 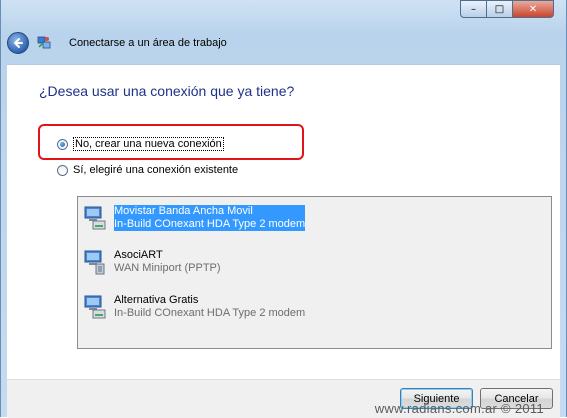 I want to click on radio-new-connection, so click(x=62, y=144).